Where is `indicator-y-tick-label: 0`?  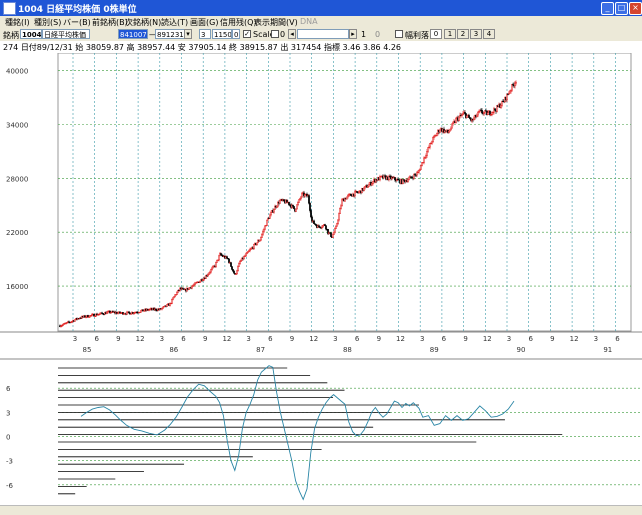 indicator-y-tick-label: 0 is located at coordinates (8, 438).